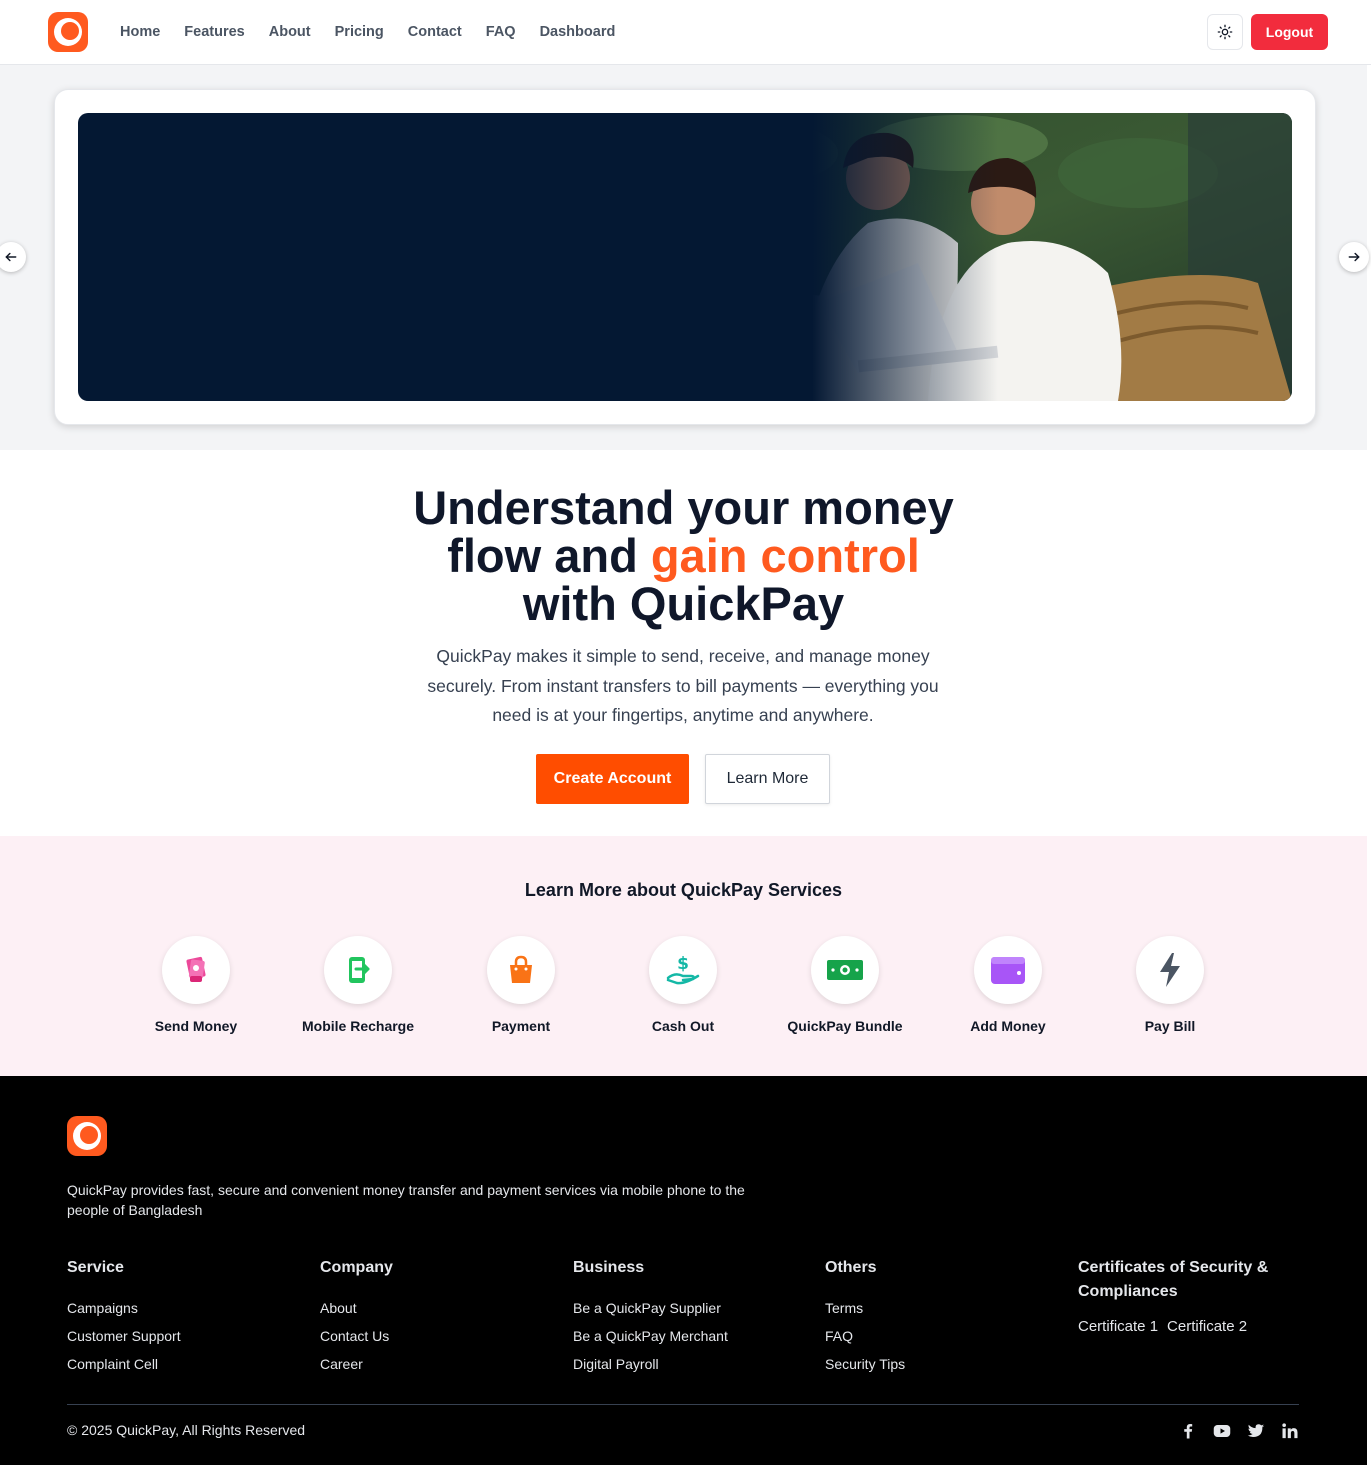 This screenshot has width=1371, height=1465. I want to click on service-pay-bill: Pay Bill, so click(1170, 985).